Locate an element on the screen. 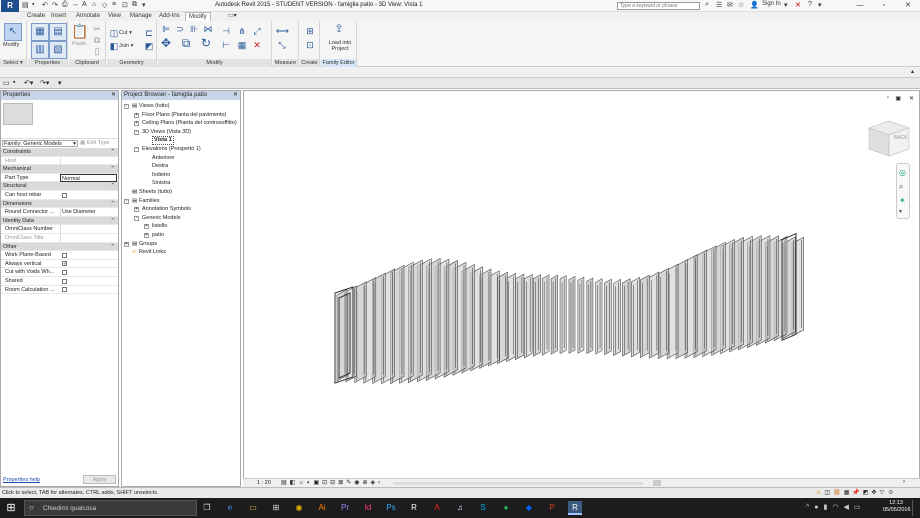  paste-label: Paste is located at coordinates (79, 44).